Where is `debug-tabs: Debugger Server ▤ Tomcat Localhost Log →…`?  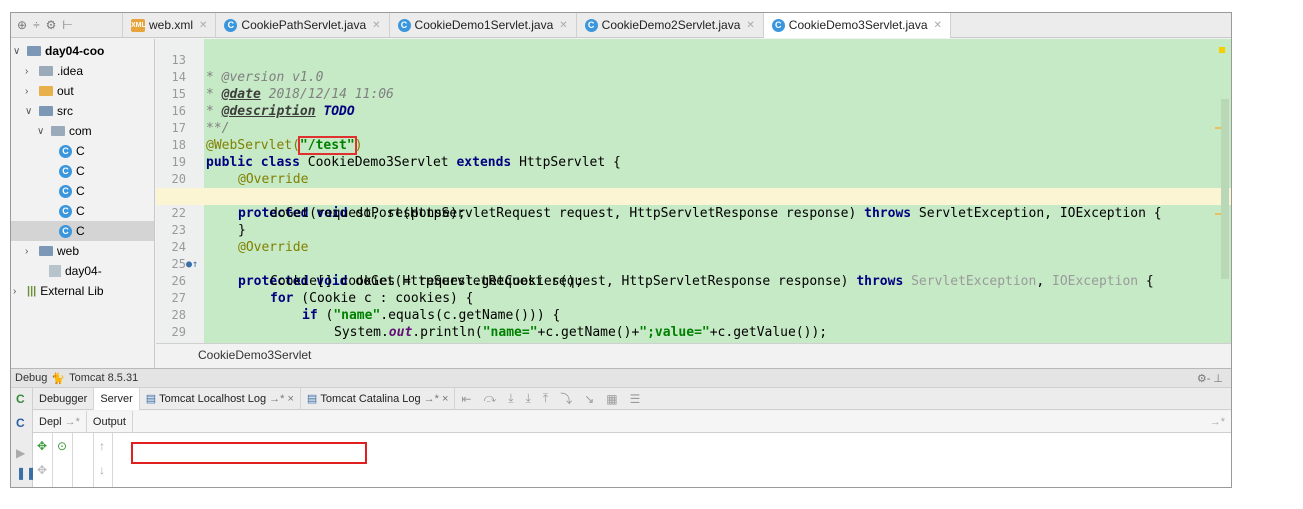
debug-tabs: Debugger Server ▤ Tomcat Localhost Log →… is located at coordinates (632, 398).